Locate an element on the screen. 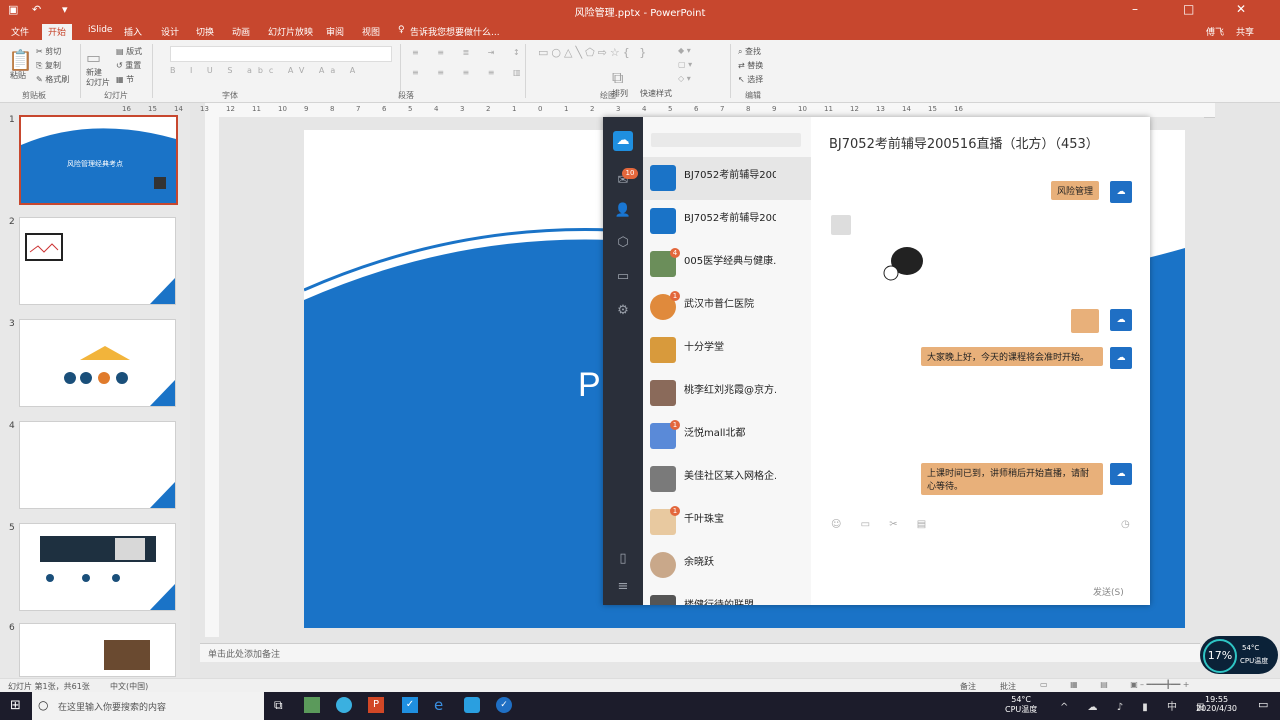 Image resolution: width=1280 pixels, height=720 pixels. shapes-gallery: ▭○△╲⬠⇨☆{ } is located at coordinates (593, 52).